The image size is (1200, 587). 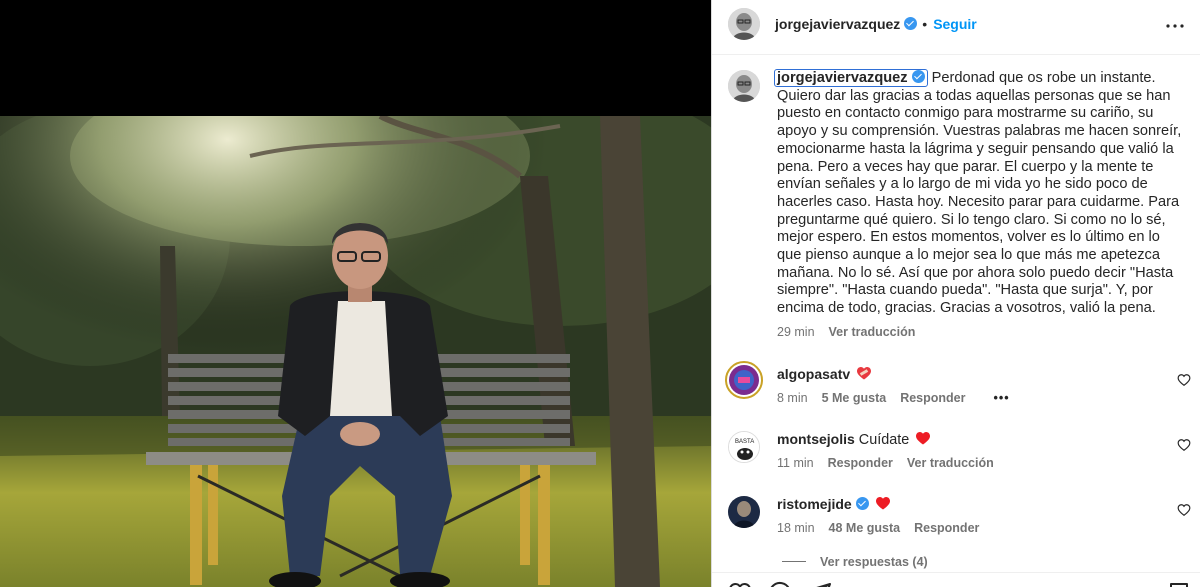 What do you see at coordinates (854, 398) in the screenshot?
I see `comment-likes: 5 Me gusta` at bounding box center [854, 398].